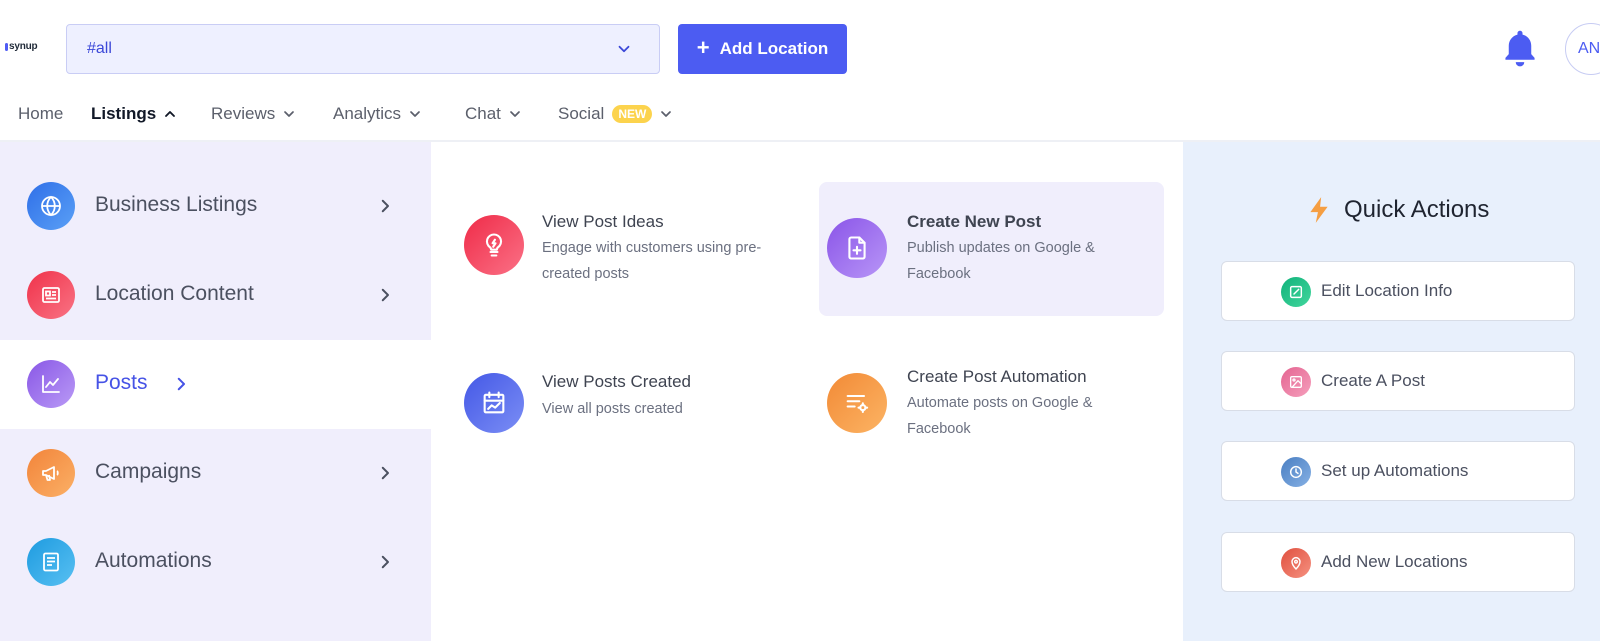 The height and width of the screenshot is (641, 1600). I want to click on add-location-button: + Add Location, so click(762, 49).